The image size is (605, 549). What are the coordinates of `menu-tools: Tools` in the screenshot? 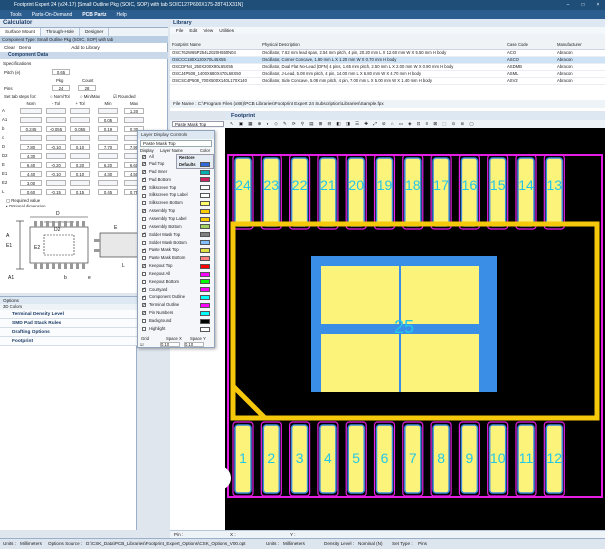 It's located at (16, 15).